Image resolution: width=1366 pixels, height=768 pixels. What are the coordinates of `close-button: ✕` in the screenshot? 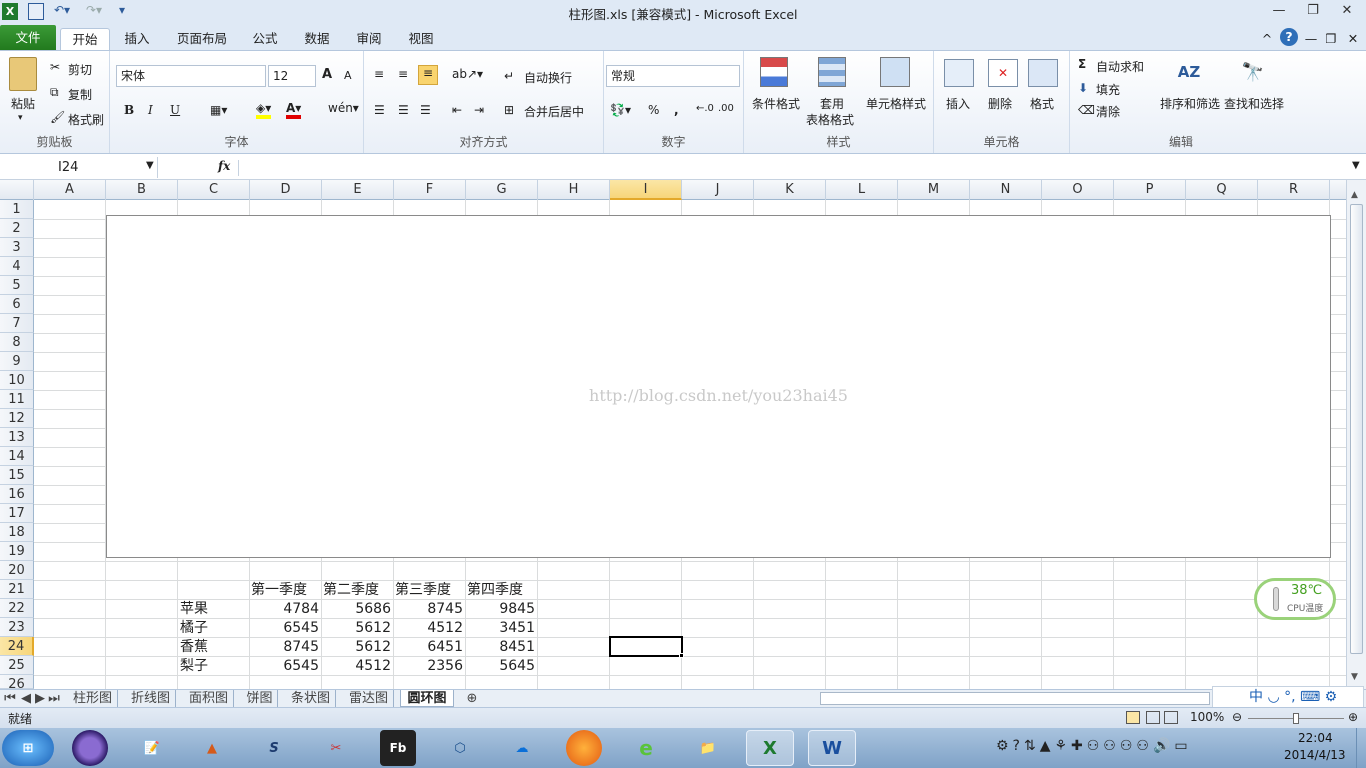 It's located at (1347, 11).